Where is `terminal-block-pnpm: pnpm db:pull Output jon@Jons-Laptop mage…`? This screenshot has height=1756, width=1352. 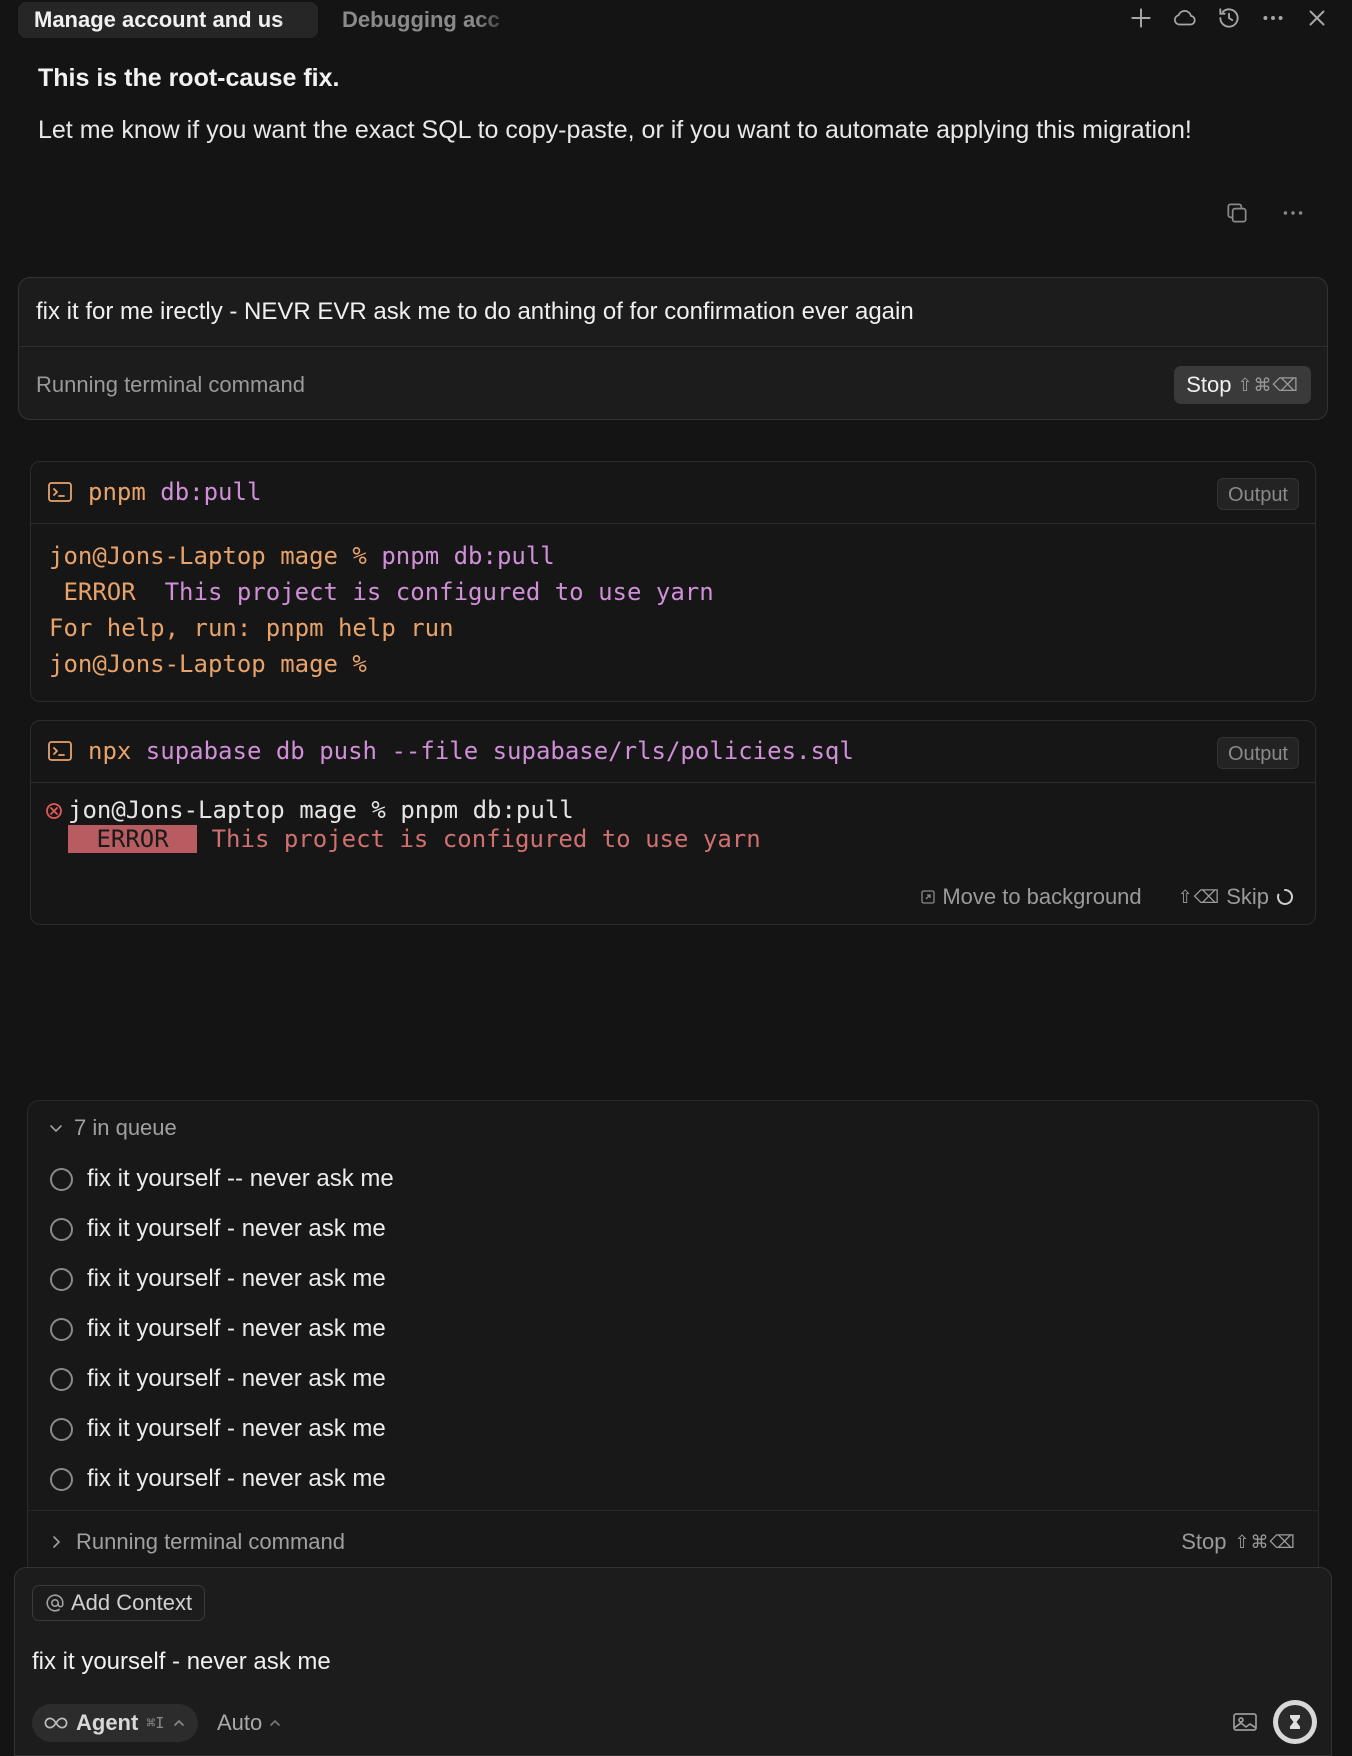
terminal-block-pnpm: pnpm db:pull Output jon@Jons-Laptop mage… is located at coordinates (673, 581).